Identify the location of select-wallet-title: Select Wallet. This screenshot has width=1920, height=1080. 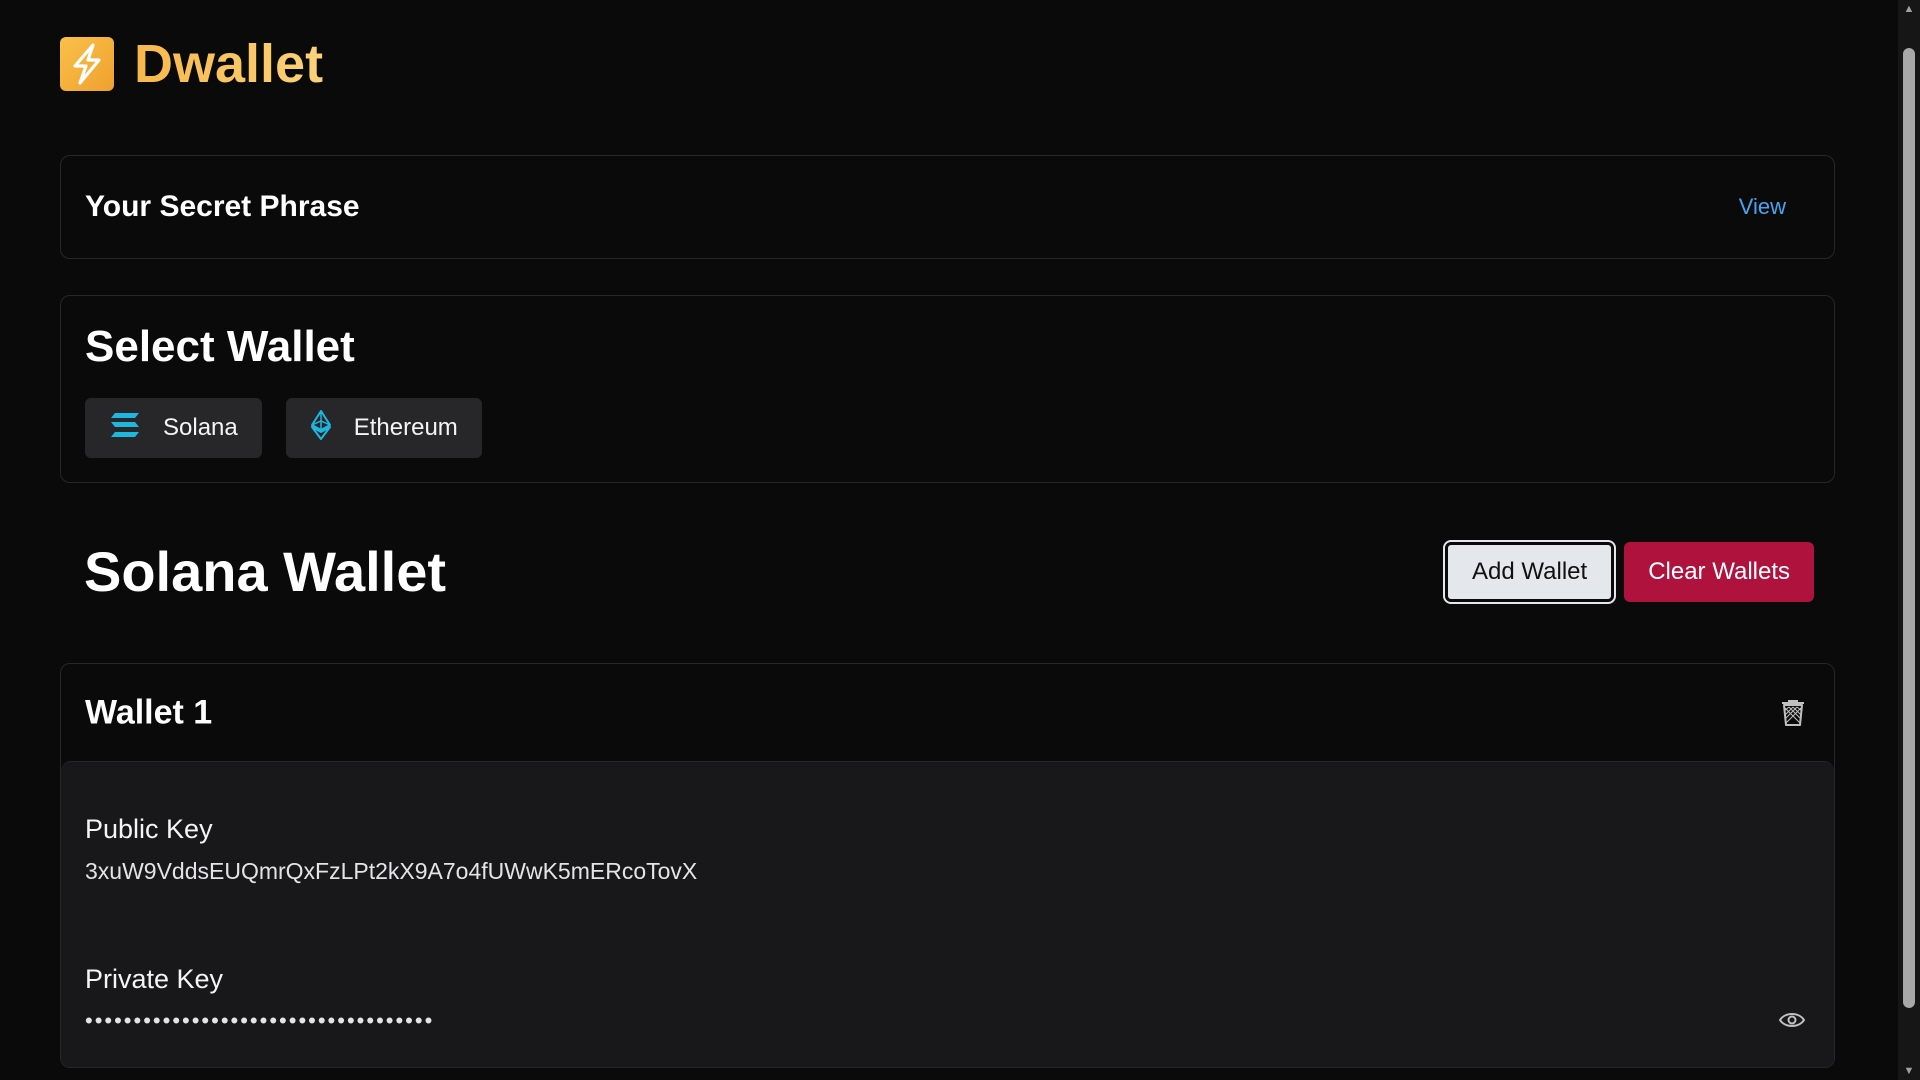
(220, 346).